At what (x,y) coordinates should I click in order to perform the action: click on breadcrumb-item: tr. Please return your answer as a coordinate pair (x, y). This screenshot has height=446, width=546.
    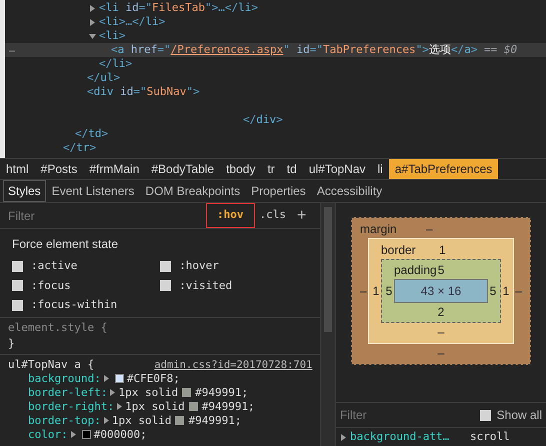
    Looking at the image, I should click on (271, 169).